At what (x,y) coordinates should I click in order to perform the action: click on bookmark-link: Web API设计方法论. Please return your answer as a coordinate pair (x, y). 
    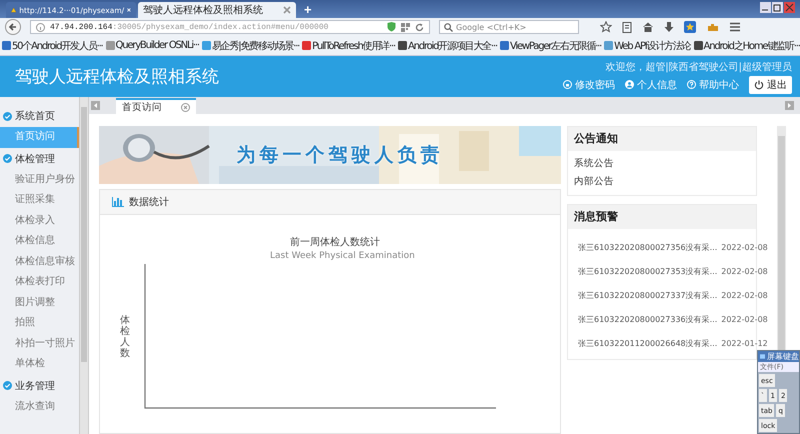
    Looking at the image, I should click on (647, 45).